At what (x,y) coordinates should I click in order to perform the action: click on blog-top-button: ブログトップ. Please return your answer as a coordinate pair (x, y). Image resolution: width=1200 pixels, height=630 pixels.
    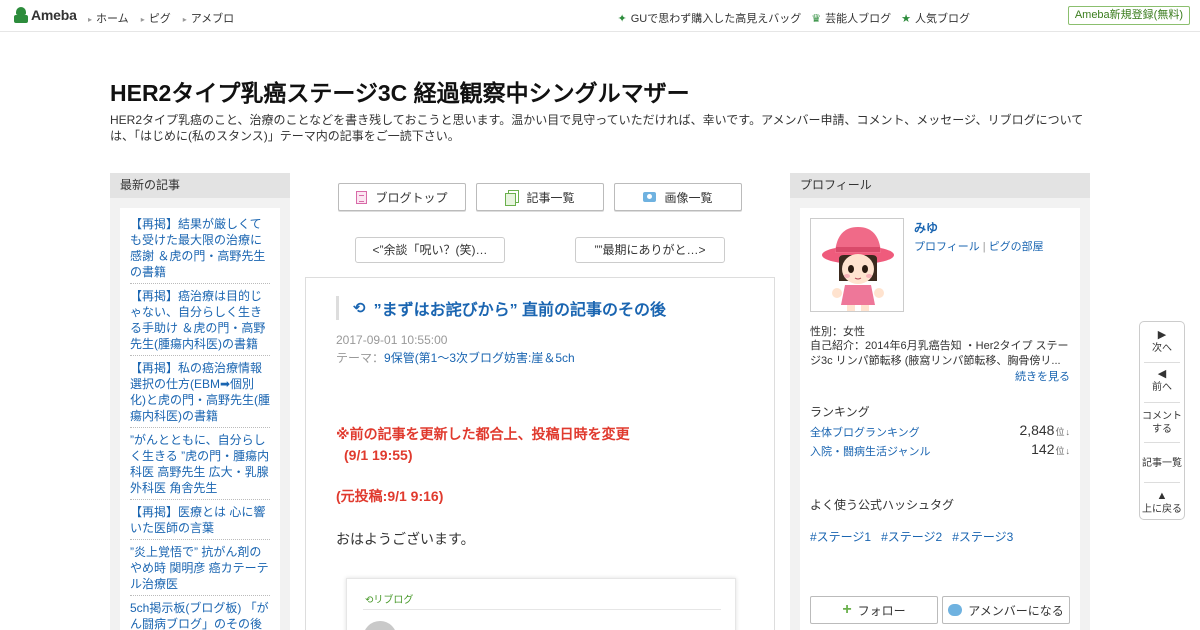
    Looking at the image, I should click on (402, 197).